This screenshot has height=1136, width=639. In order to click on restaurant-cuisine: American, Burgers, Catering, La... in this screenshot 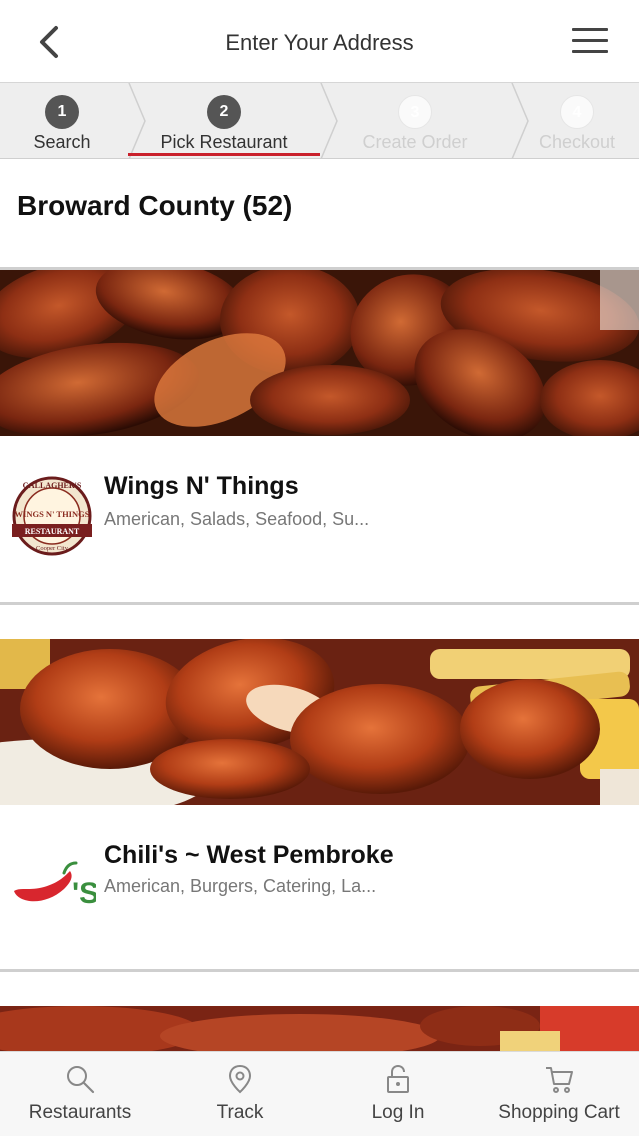, I will do `click(240, 886)`.